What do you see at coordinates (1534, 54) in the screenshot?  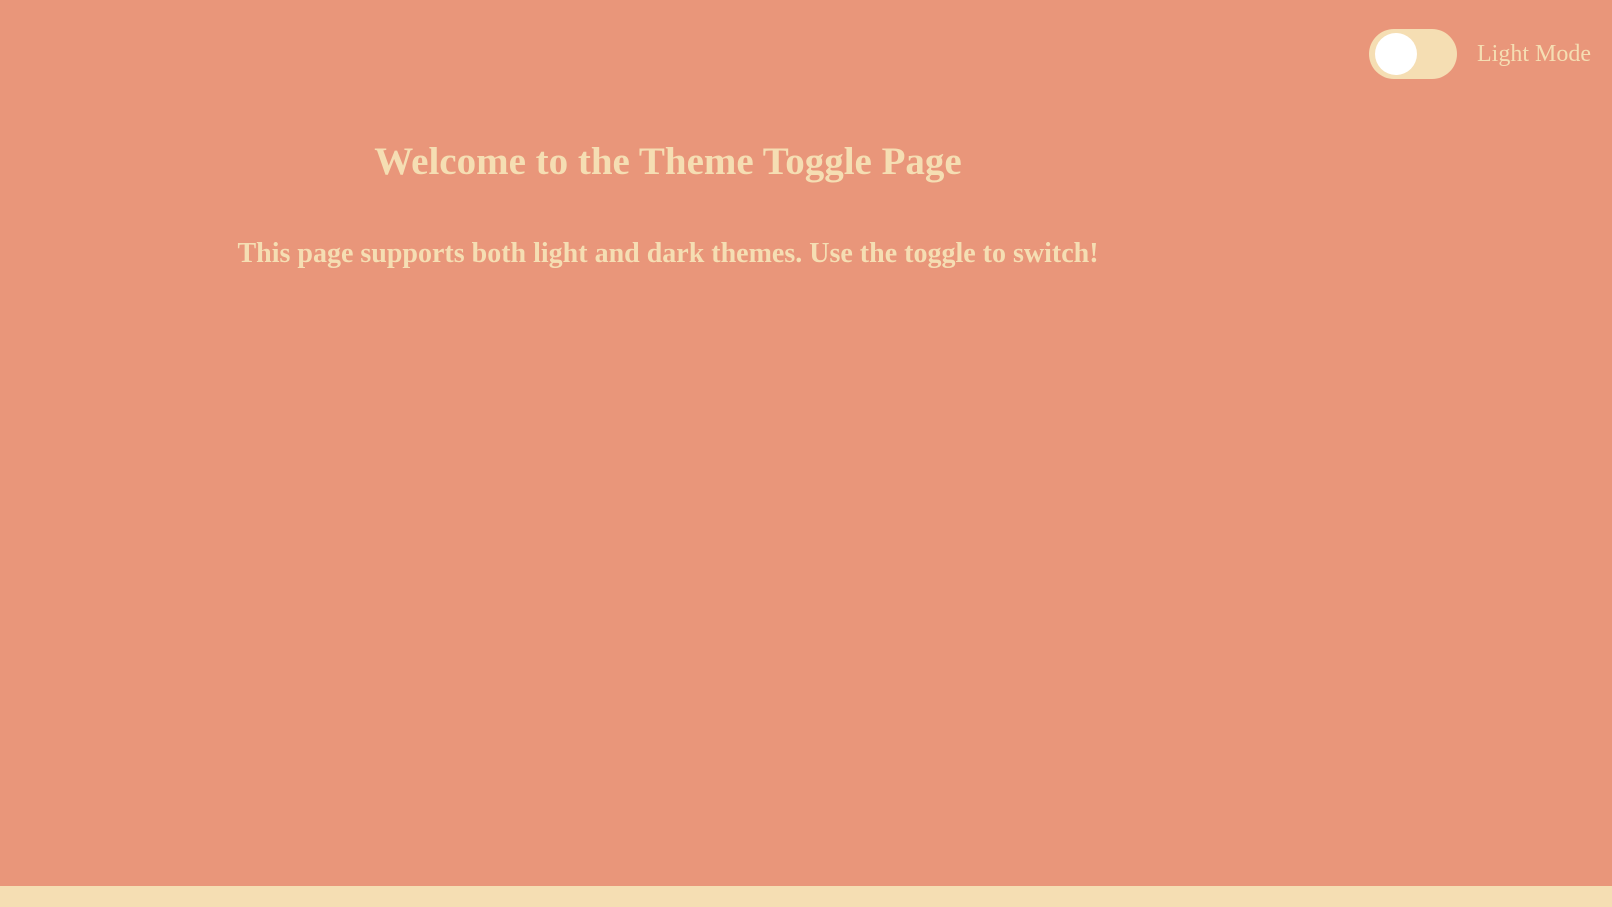 I see `theme-toggle-label: Light Mode` at bounding box center [1534, 54].